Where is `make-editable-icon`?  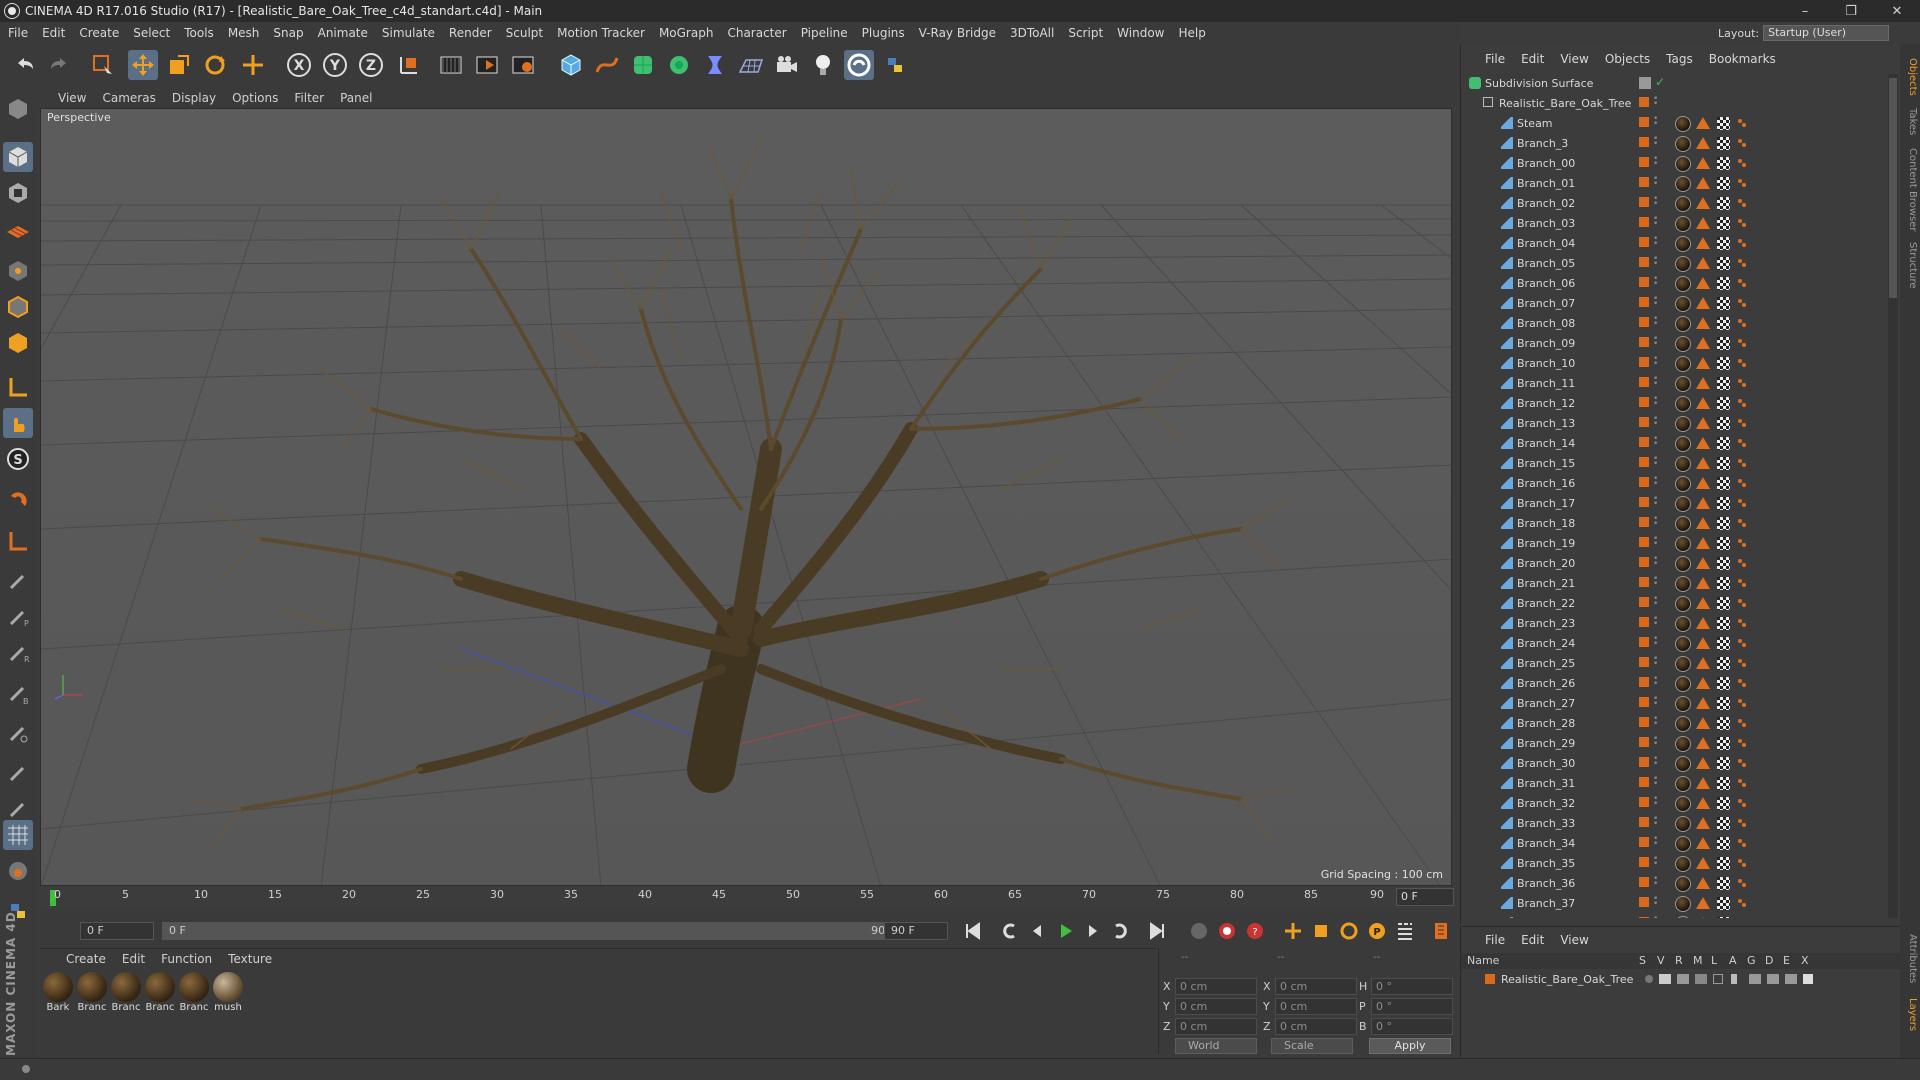 make-editable-icon is located at coordinates (18, 109).